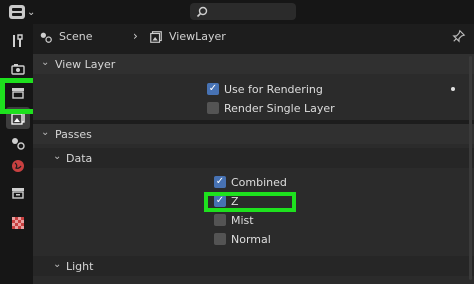 This screenshot has width=474, height=284. I want to click on tool-icon, so click(18, 40).